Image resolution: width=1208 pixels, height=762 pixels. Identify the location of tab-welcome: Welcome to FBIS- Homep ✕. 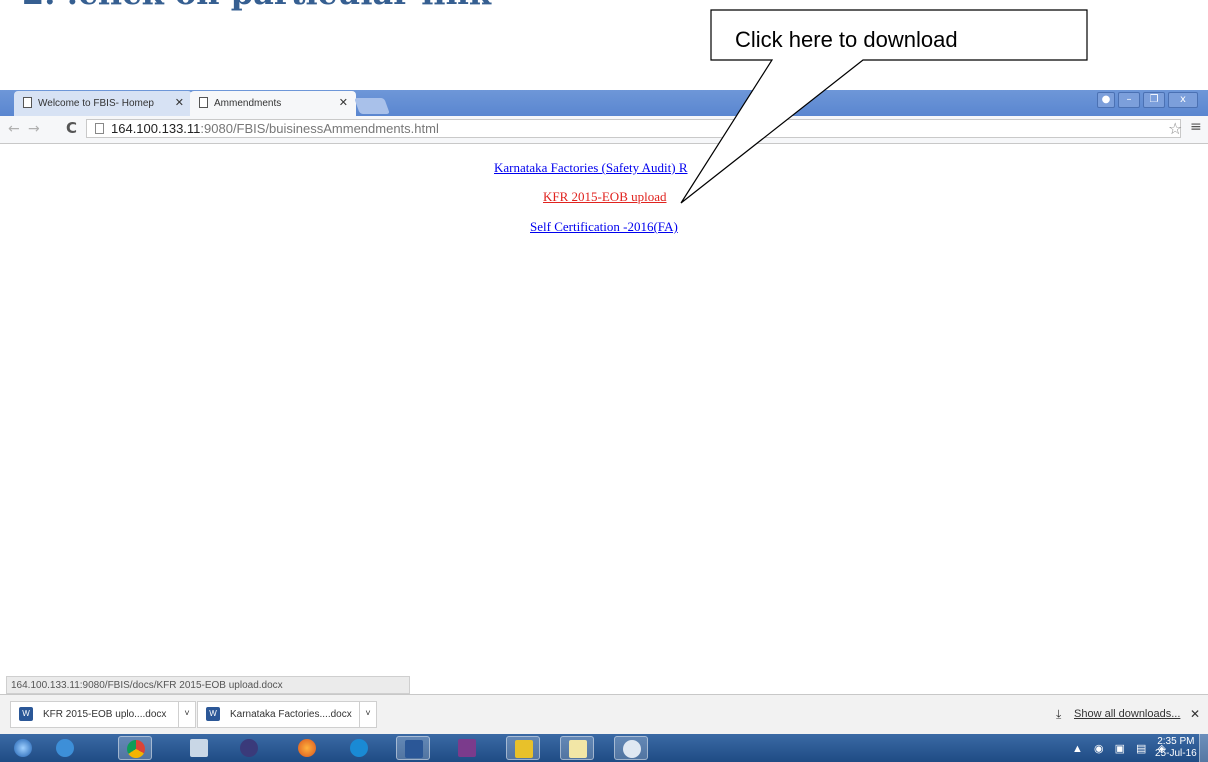
(103, 103).